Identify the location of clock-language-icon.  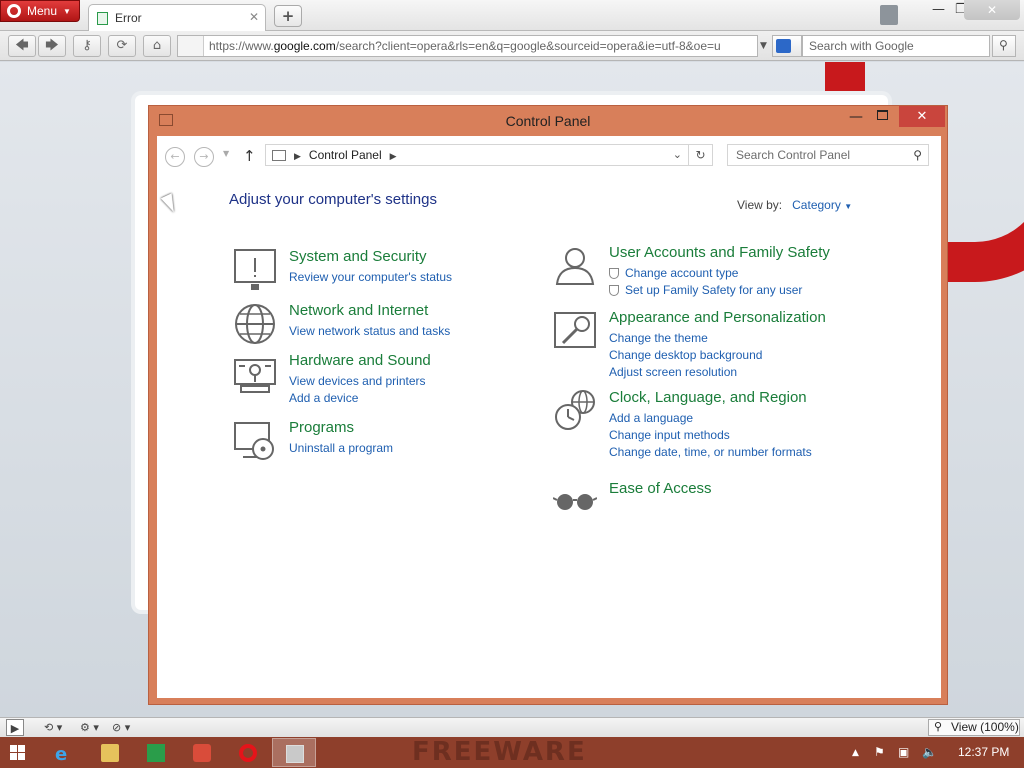
(575, 411).